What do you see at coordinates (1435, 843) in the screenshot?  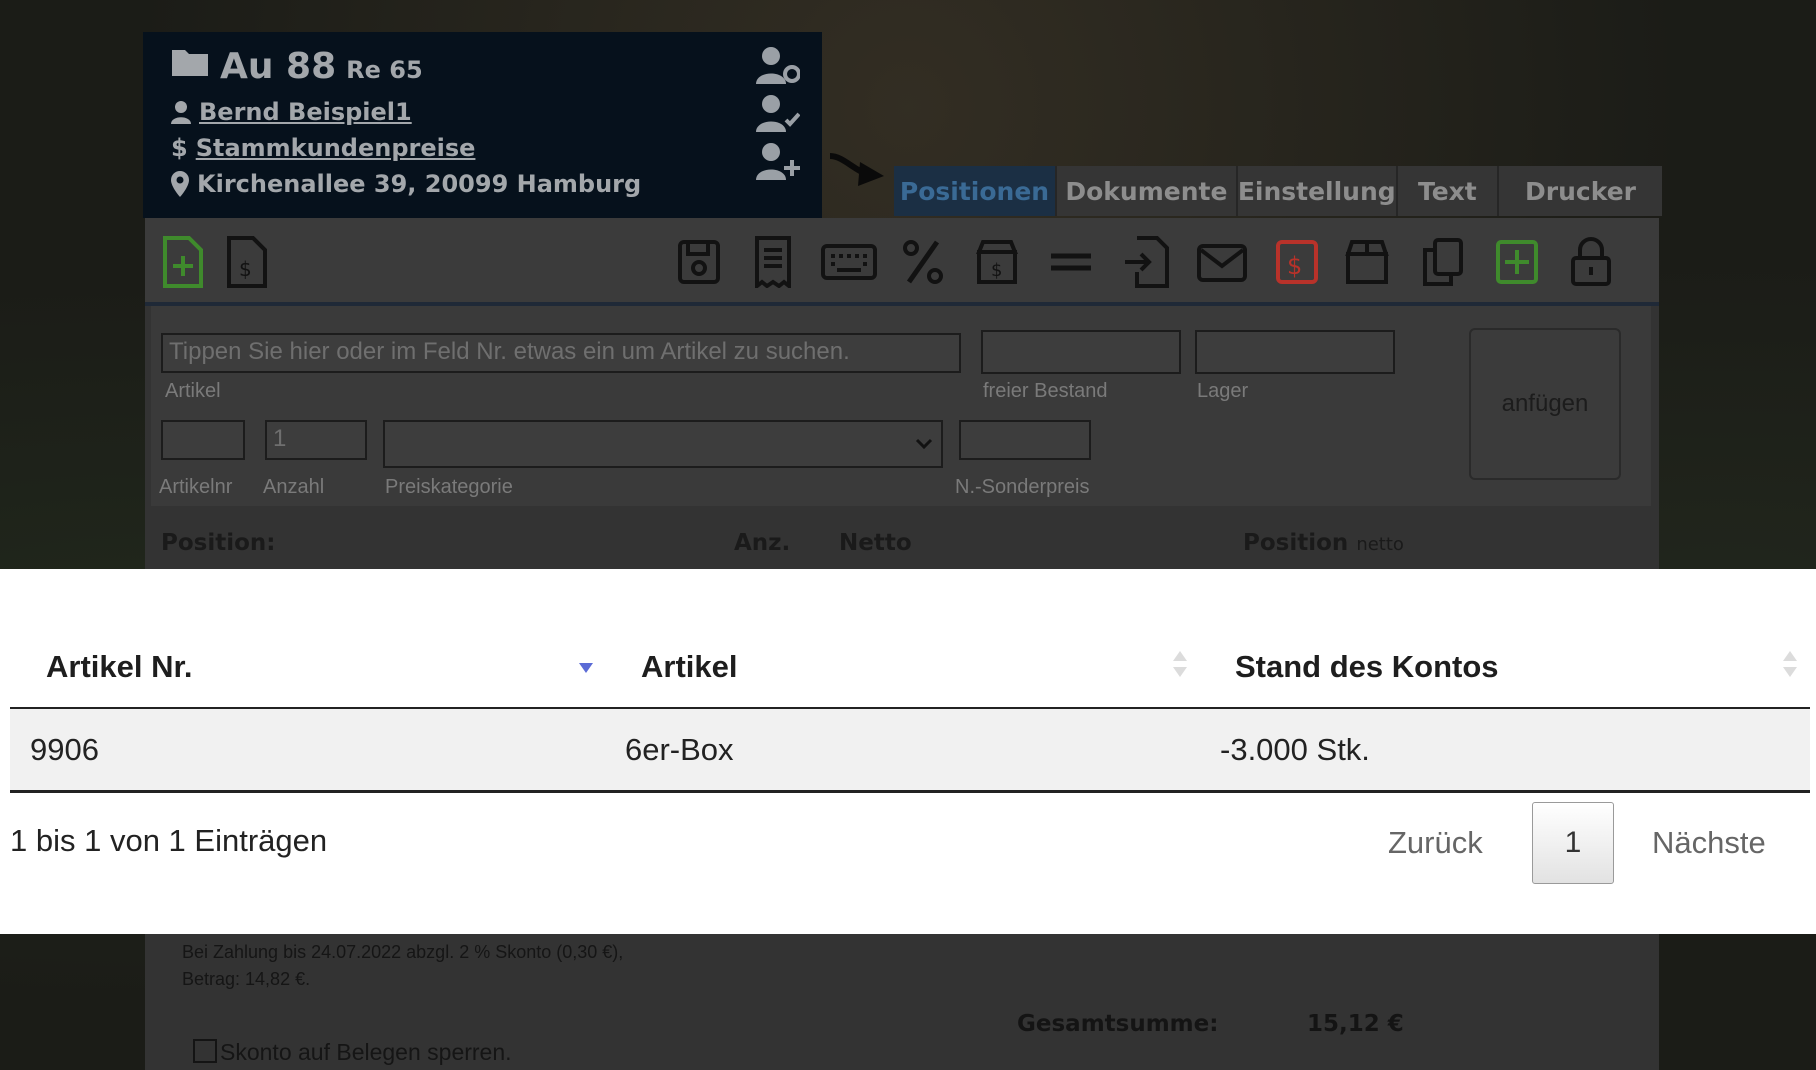 I see `pagination-previous: Zurück` at bounding box center [1435, 843].